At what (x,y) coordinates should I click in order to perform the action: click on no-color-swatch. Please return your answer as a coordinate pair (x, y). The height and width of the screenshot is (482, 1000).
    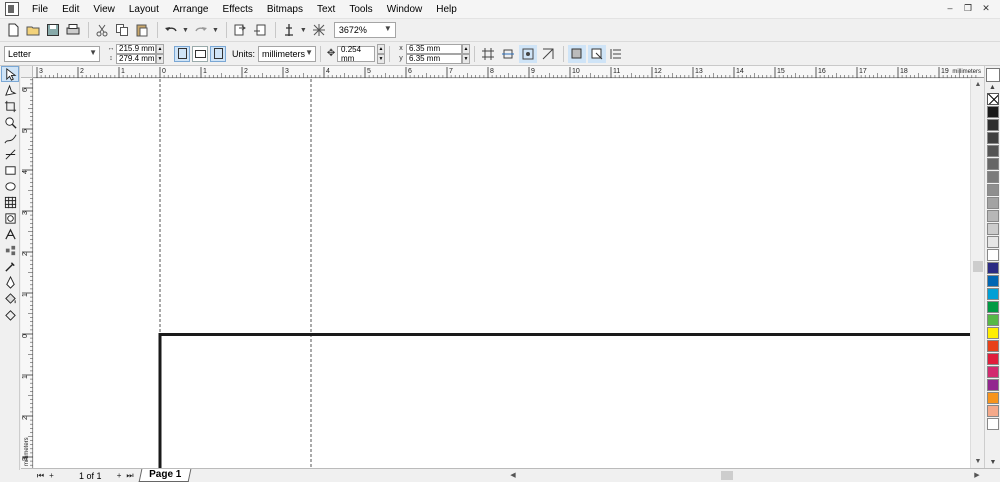
    Looking at the image, I should click on (993, 99).